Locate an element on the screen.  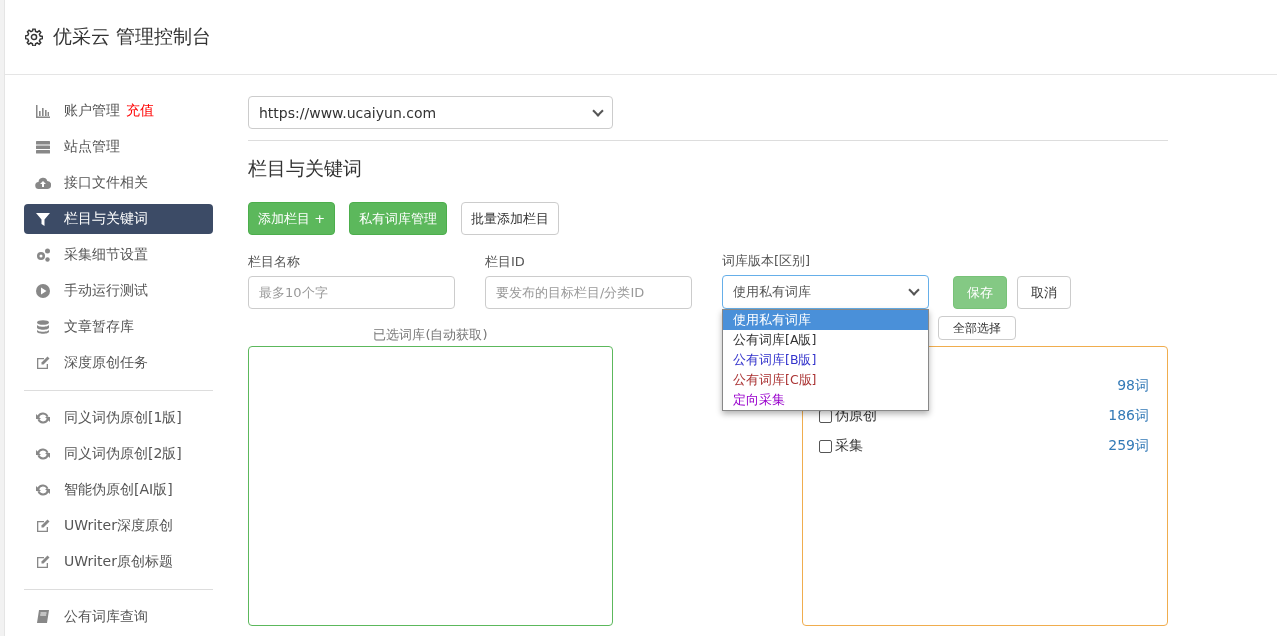
sidebar-item: 文章暂存库 is located at coordinates (118, 327).